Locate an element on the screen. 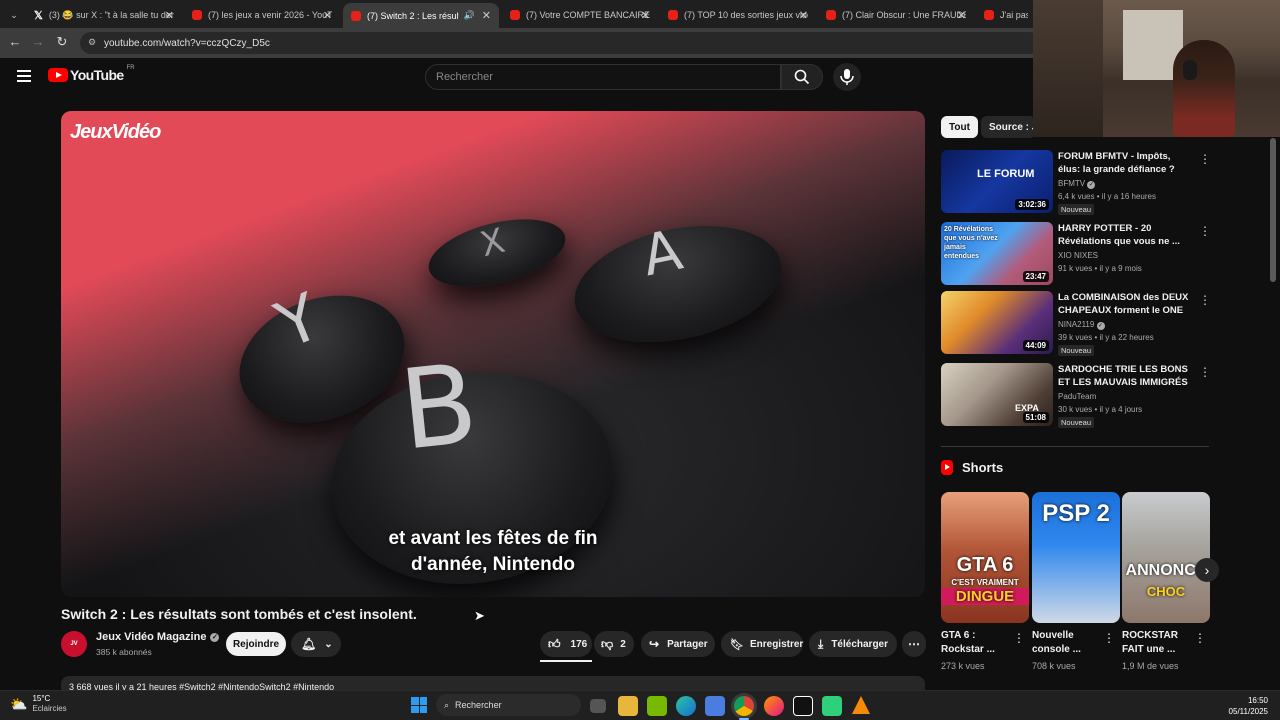  tab-list-dropdown: ⌄ is located at coordinates (14, 15).